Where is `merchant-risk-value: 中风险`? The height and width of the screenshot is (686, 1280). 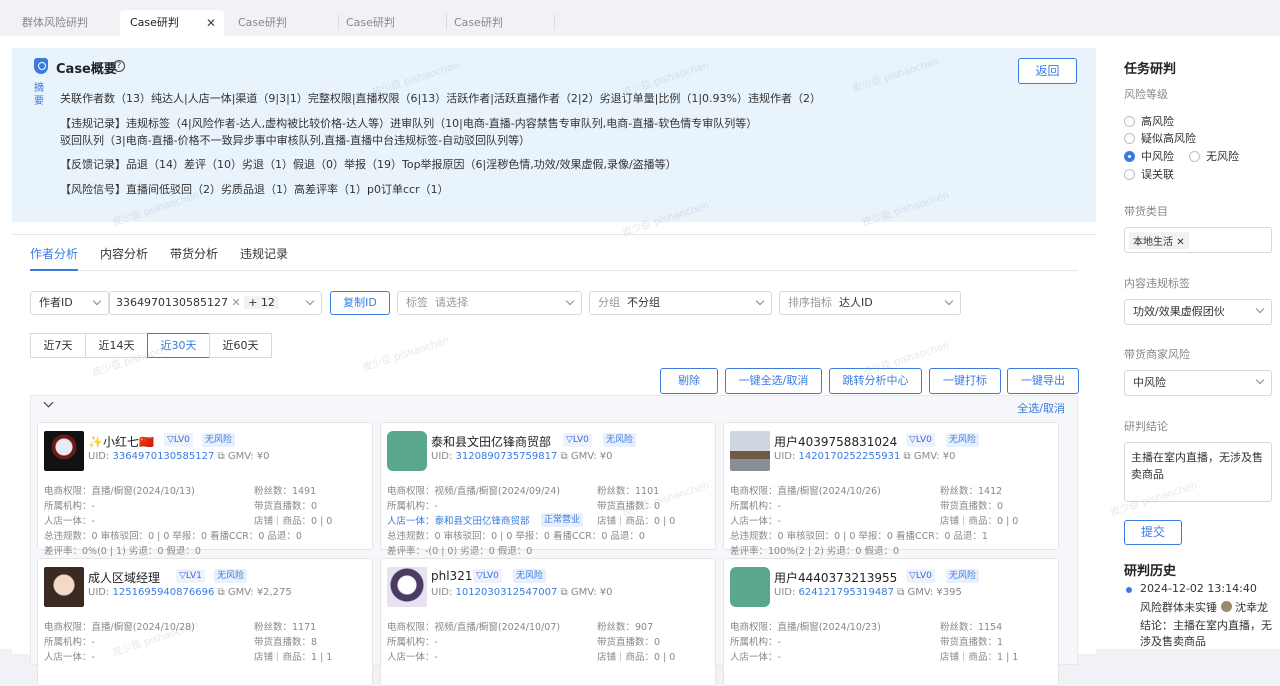
merchant-risk-value: 中风险 is located at coordinates (1149, 382).